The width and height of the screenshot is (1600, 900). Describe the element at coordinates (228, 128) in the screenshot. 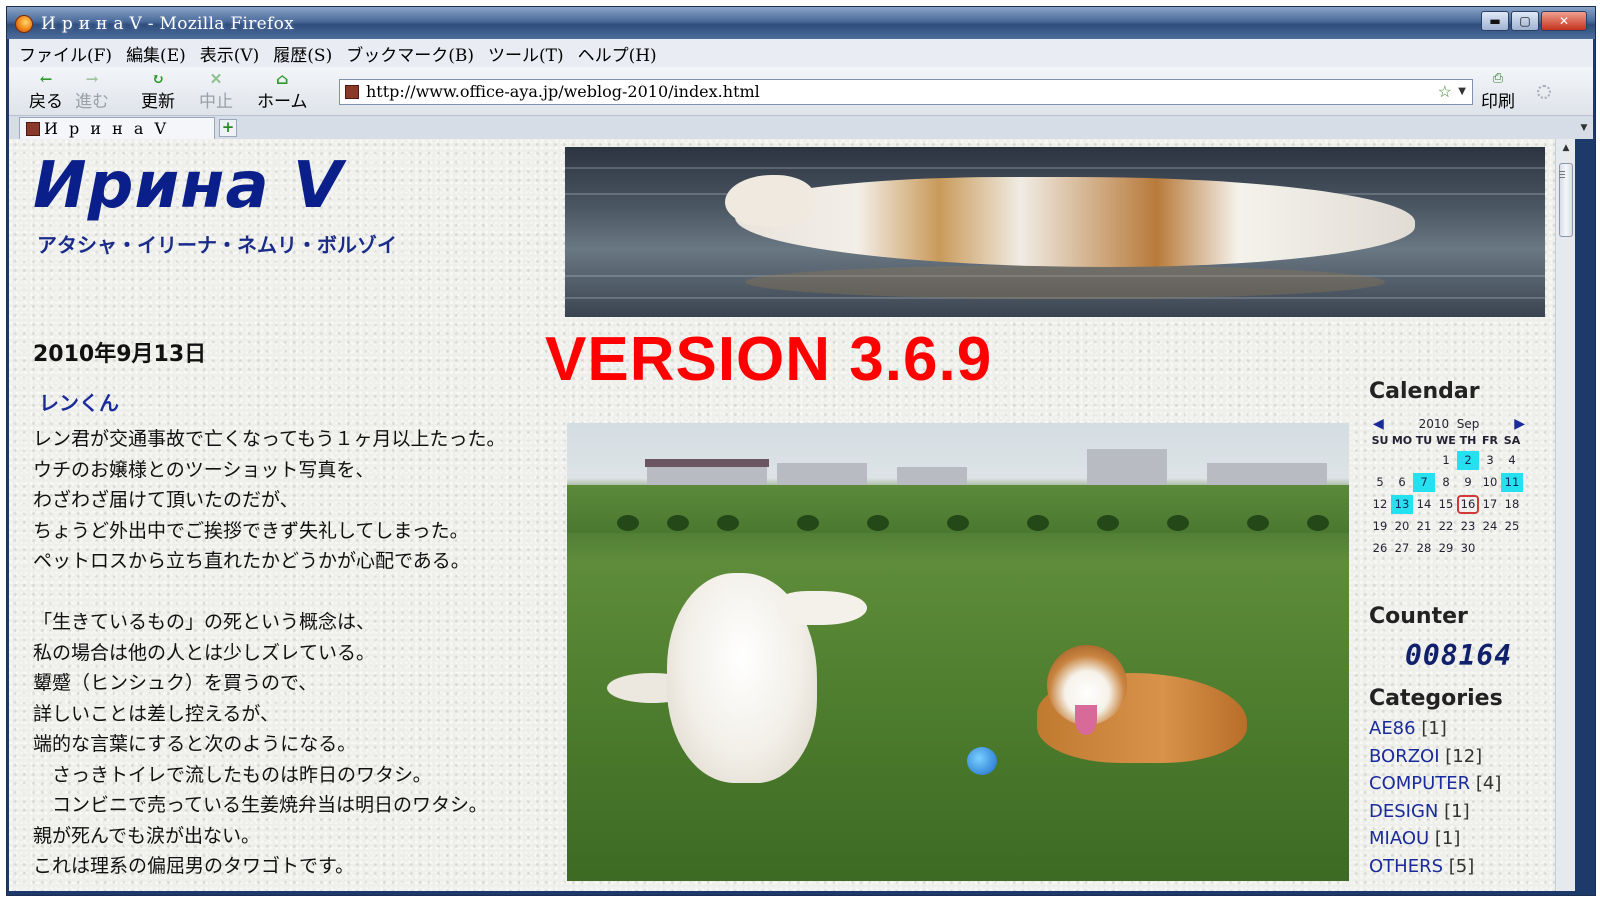

I see `new-tab-button: +` at that location.